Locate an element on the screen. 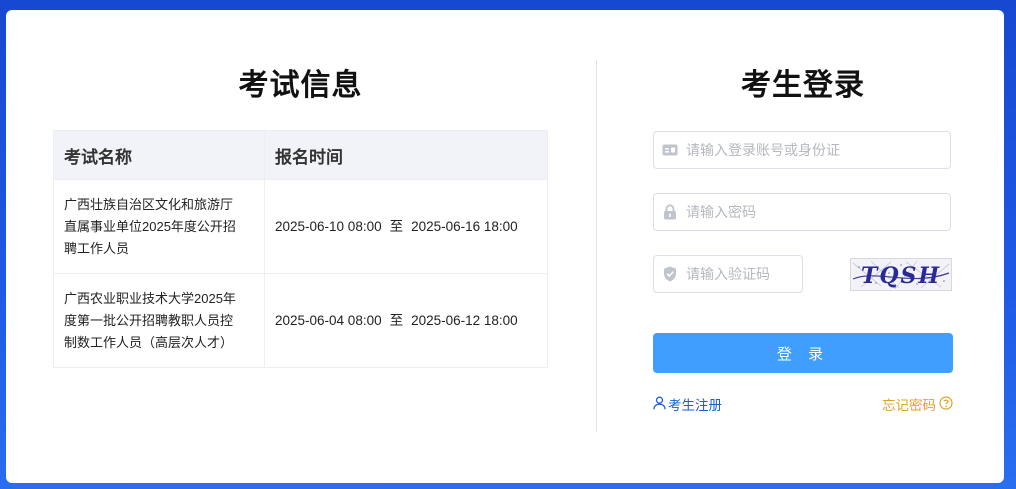  end-time: 2025-06-16 18:00 is located at coordinates (464, 226).